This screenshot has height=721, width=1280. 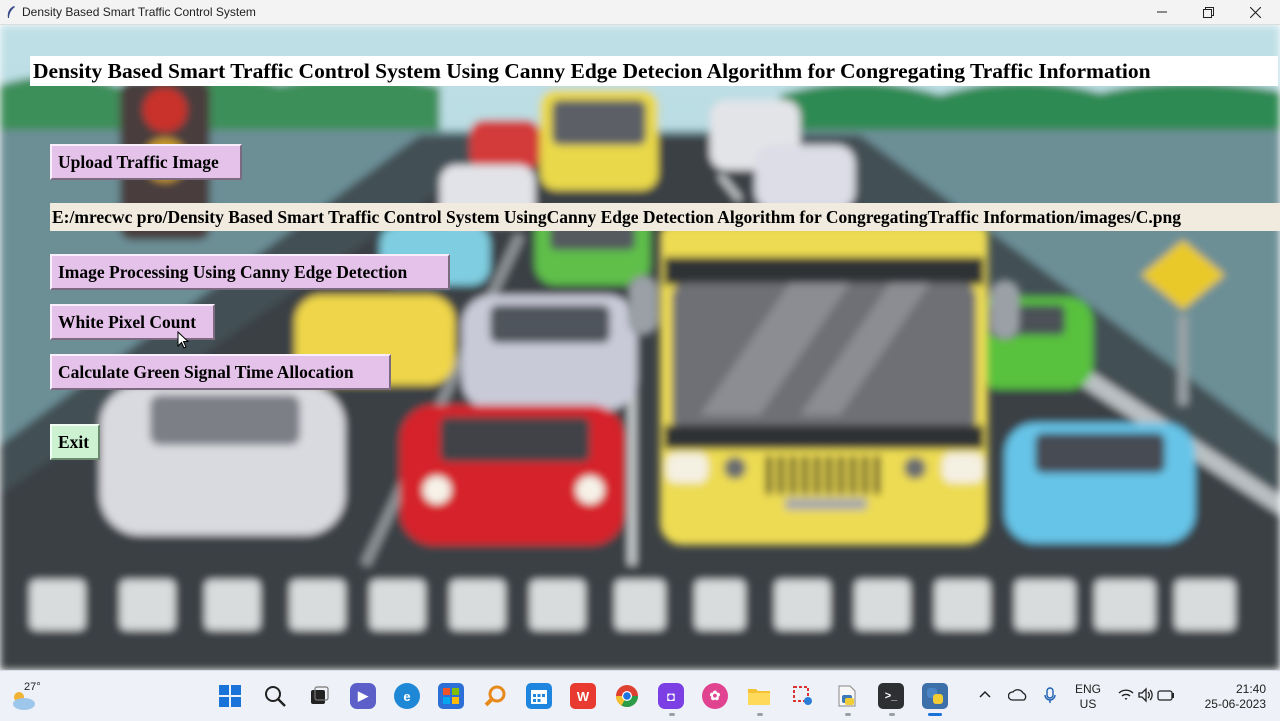 What do you see at coordinates (32, 687) in the screenshot?
I see `weather-temperature: 27°` at bounding box center [32, 687].